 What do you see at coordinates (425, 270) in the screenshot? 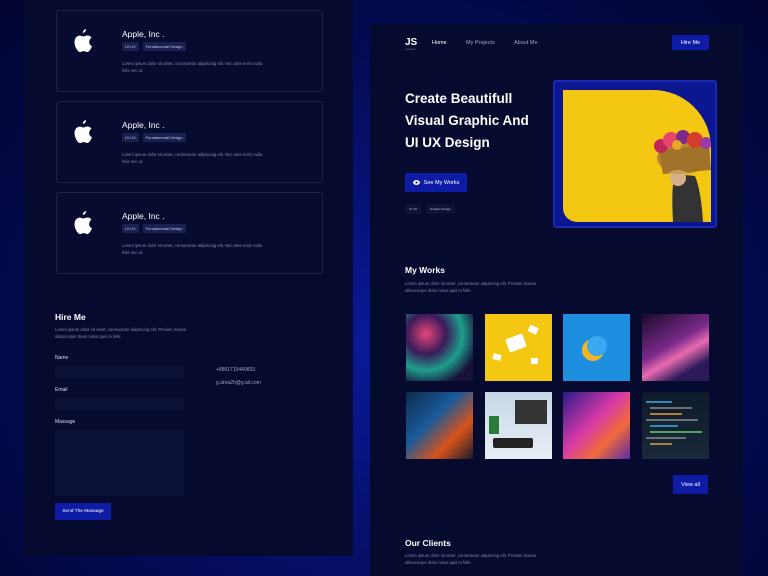
I see `works-section-title: My Works` at bounding box center [425, 270].